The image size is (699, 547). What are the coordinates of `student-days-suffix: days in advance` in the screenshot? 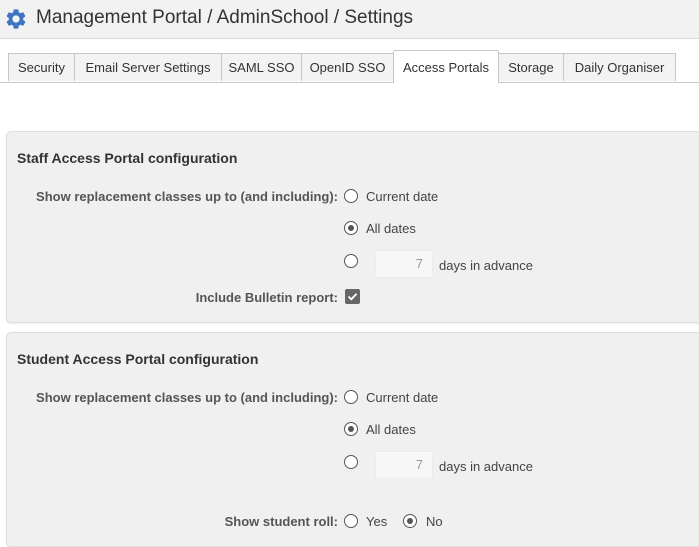 It's located at (486, 466).